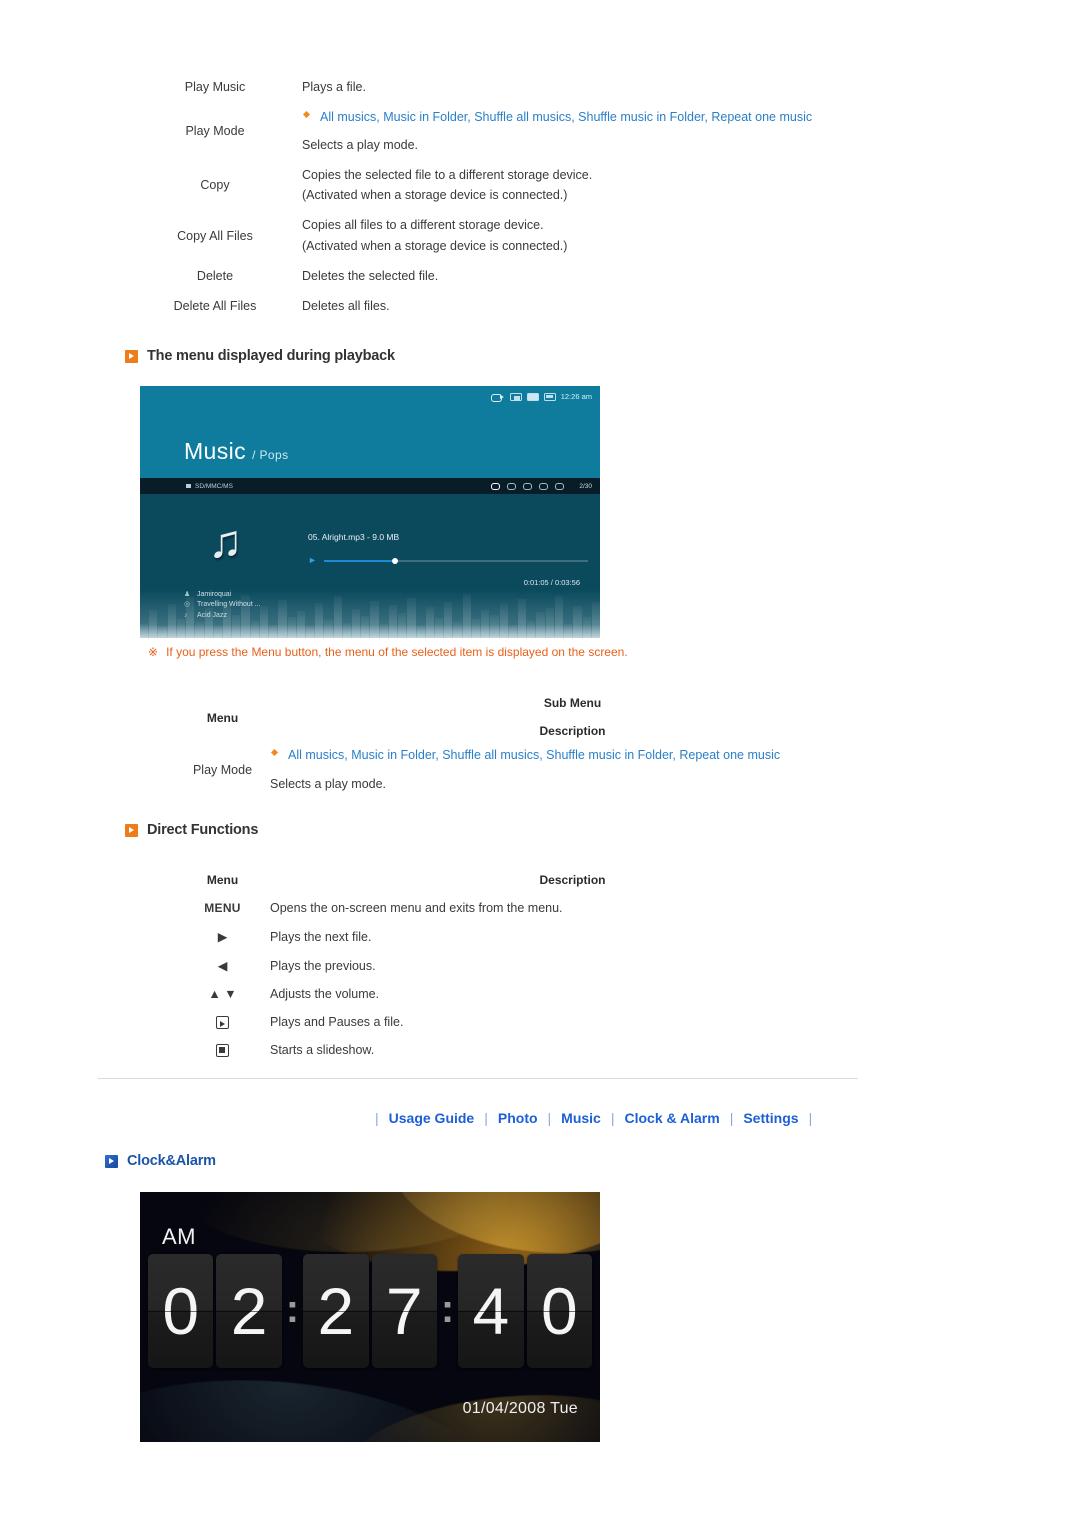  I want to click on section-heading-text: Direct Functions, so click(203, 830).